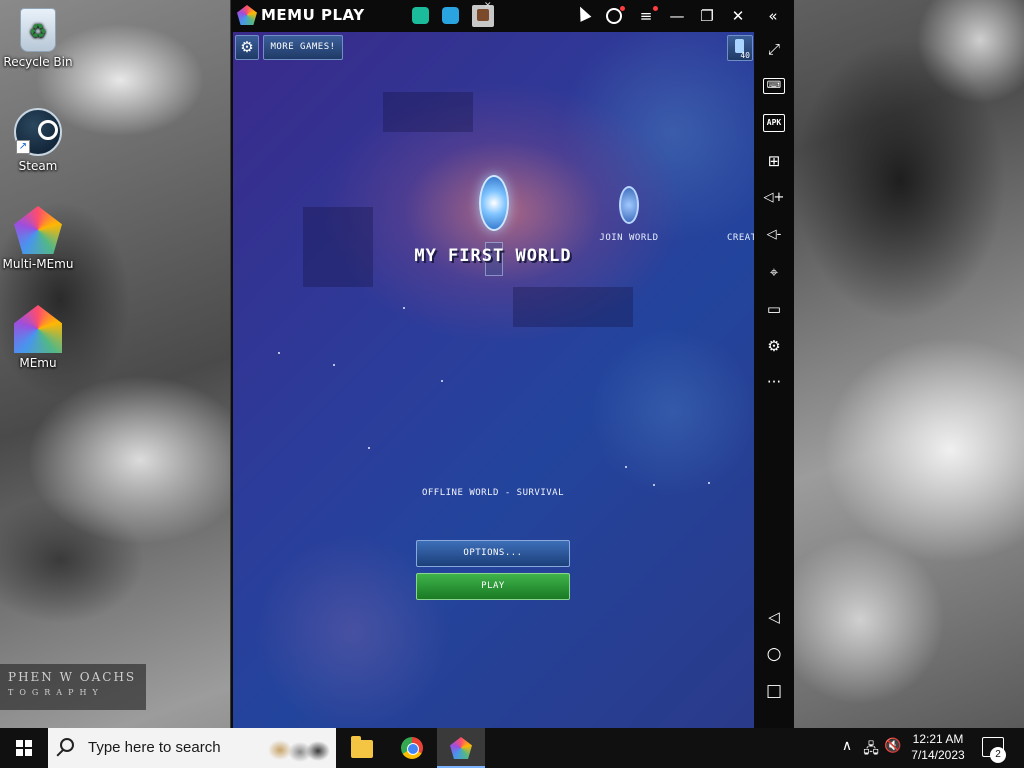  I want to click on chrome-icon, so click(412, 748).